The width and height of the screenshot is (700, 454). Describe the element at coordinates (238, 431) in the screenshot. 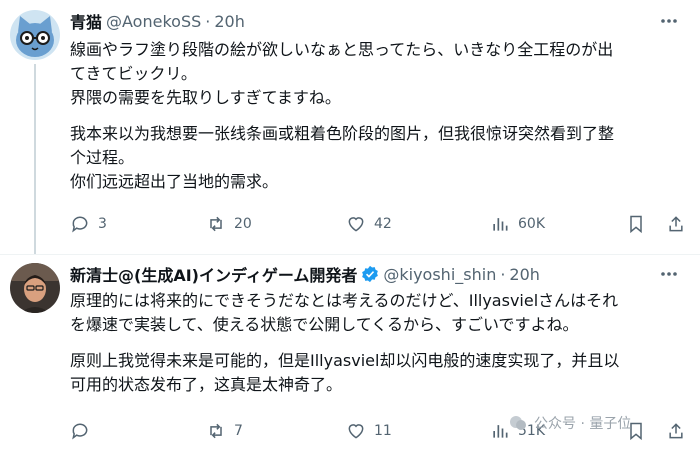

I see `repost-count: 7` at that location.